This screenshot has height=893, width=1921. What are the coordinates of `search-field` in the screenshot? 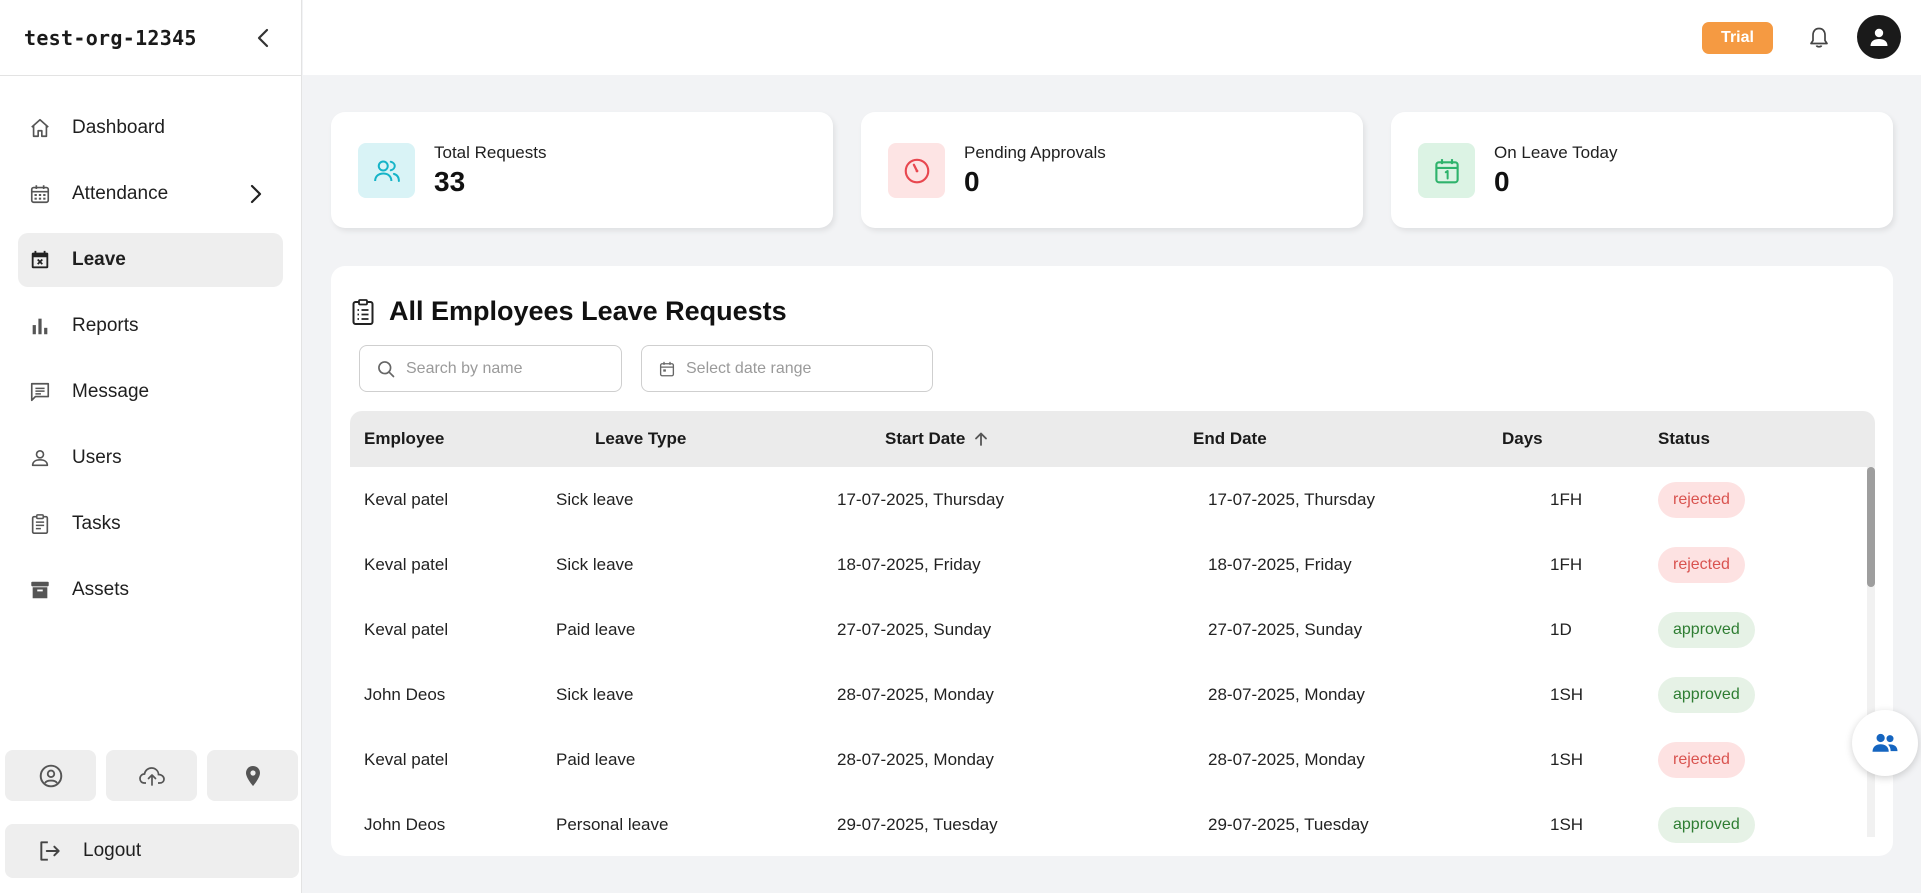 It's located at (490, 368).